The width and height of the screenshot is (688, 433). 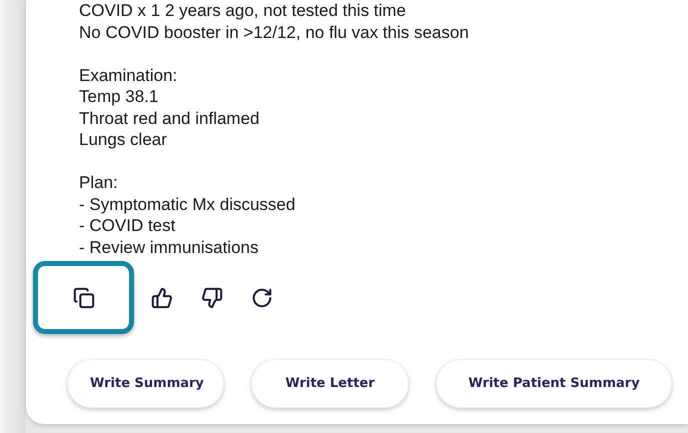 What do you see at coordinates (330, 383) in the screenshot?
I see `write-button: Write Letter` at bounding box center [330, 383].